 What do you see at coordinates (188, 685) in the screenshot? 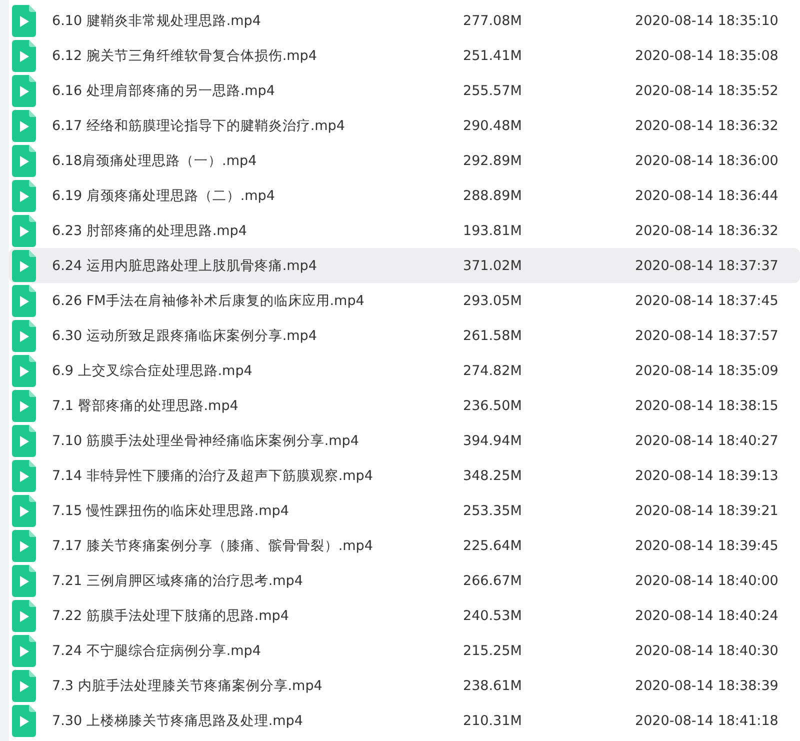
I see `file-name: 7.3 内脏手法处理膝关节疼痛案例分享.mp4` at bounding box center [188, 685].